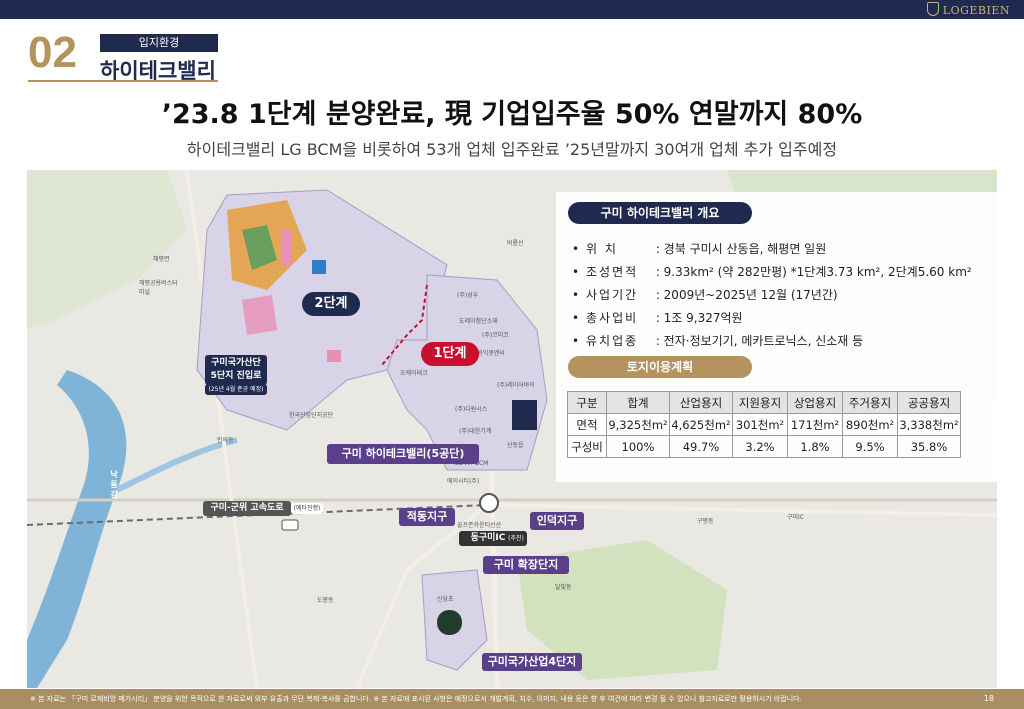  I want to click on overview-title: 구미 하이테크밸리 개요, so click(660, 213).